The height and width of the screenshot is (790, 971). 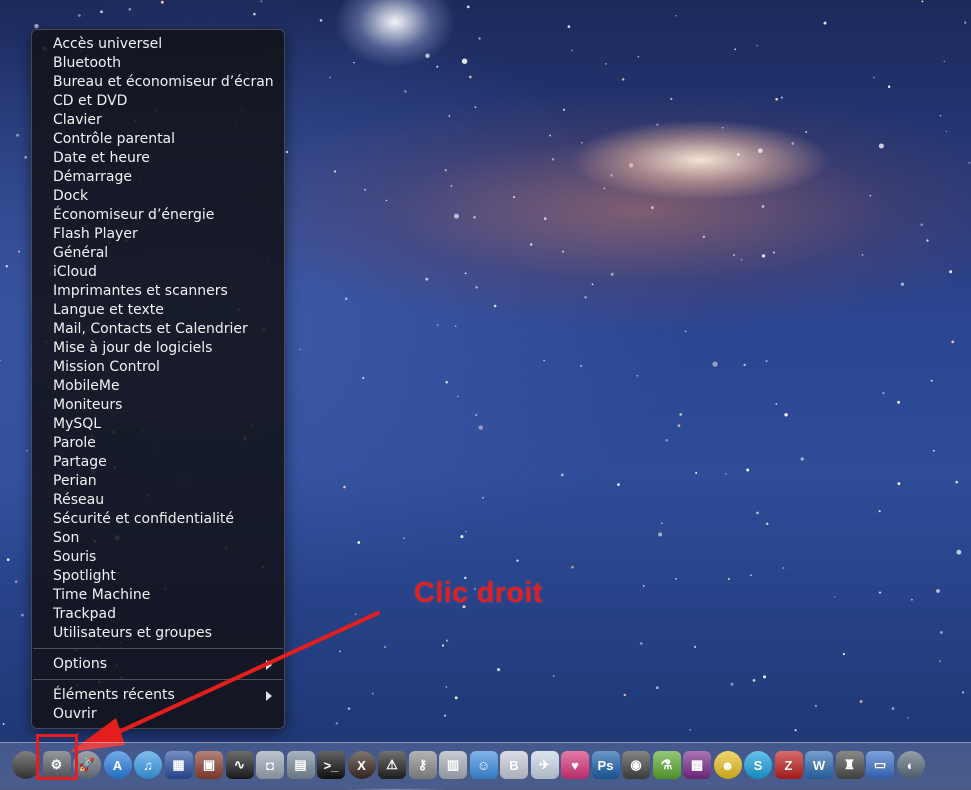 I want to click on console-icon: ⚠, so click(x=392, y=765).